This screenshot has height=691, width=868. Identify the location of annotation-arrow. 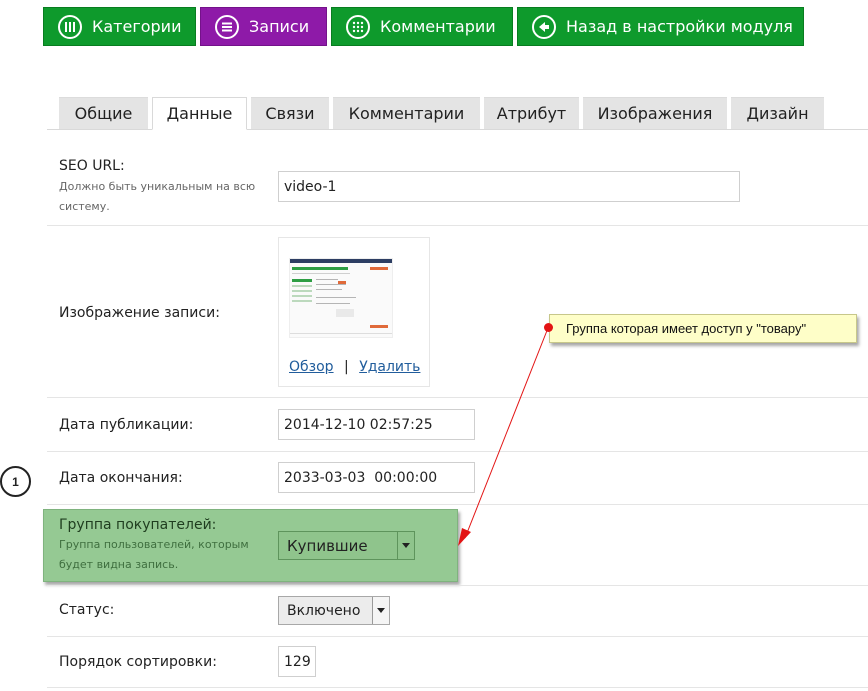
(503, 436).